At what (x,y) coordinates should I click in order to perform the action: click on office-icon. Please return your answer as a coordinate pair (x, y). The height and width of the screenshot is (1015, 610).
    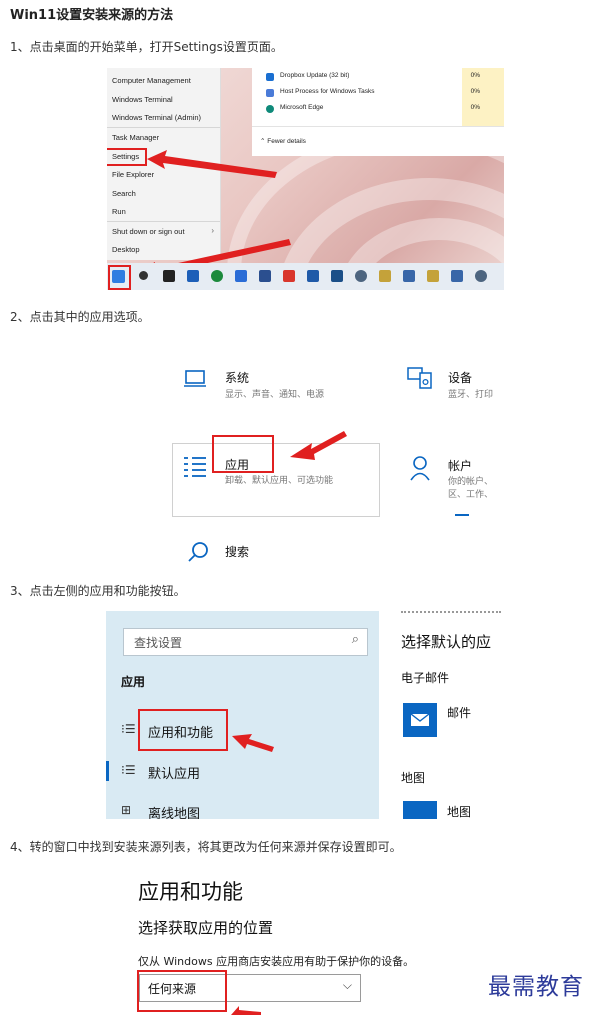
    Looking at the image, I should click on (289, 276).